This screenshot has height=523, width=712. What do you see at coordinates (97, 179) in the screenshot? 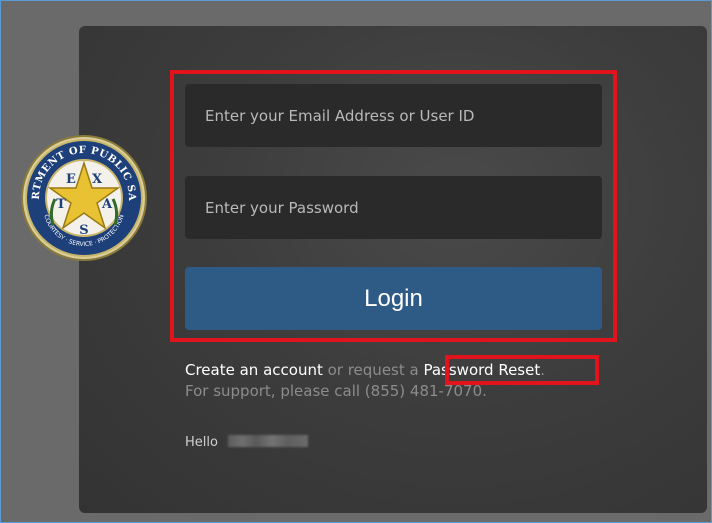
I see `svg-text: X` at bounding box center [97, 179].